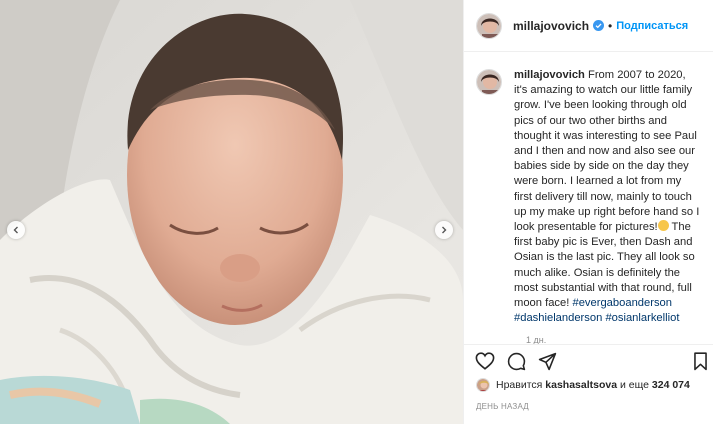  I want to click on hashtag-link: #osianlarkelliot, so click(642, 318).